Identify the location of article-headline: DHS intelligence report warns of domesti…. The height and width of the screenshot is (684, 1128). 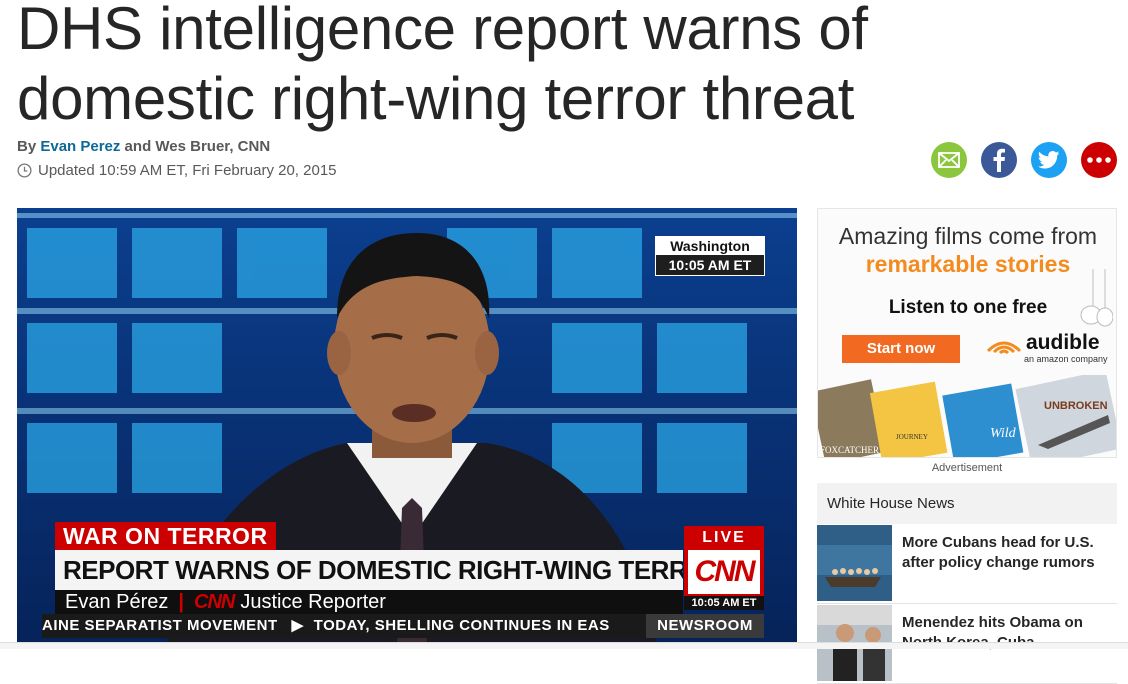
(442, 66).